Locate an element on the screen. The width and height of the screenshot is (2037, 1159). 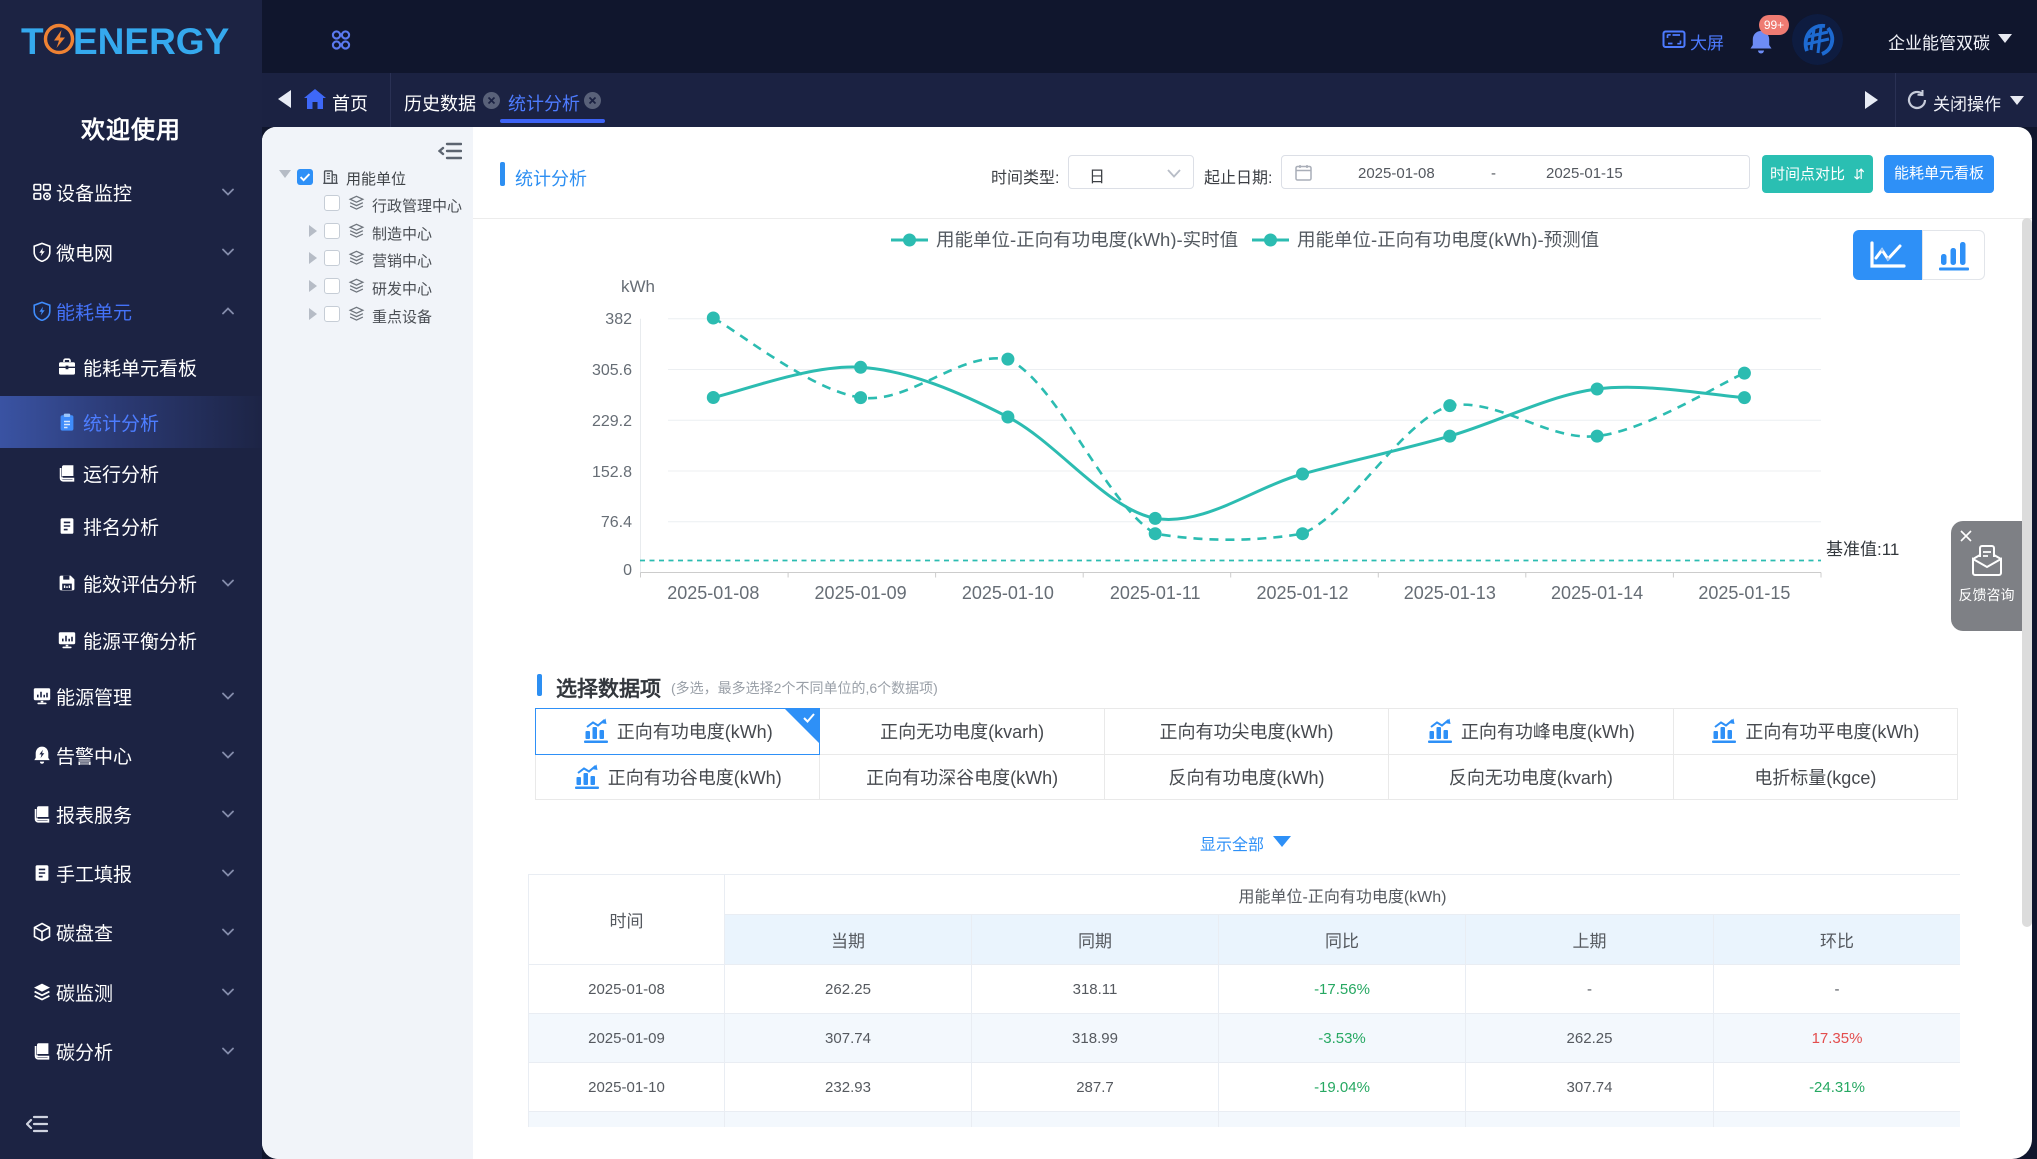
svg-text: 2025-01-09 is located at coordinates (861, 593).